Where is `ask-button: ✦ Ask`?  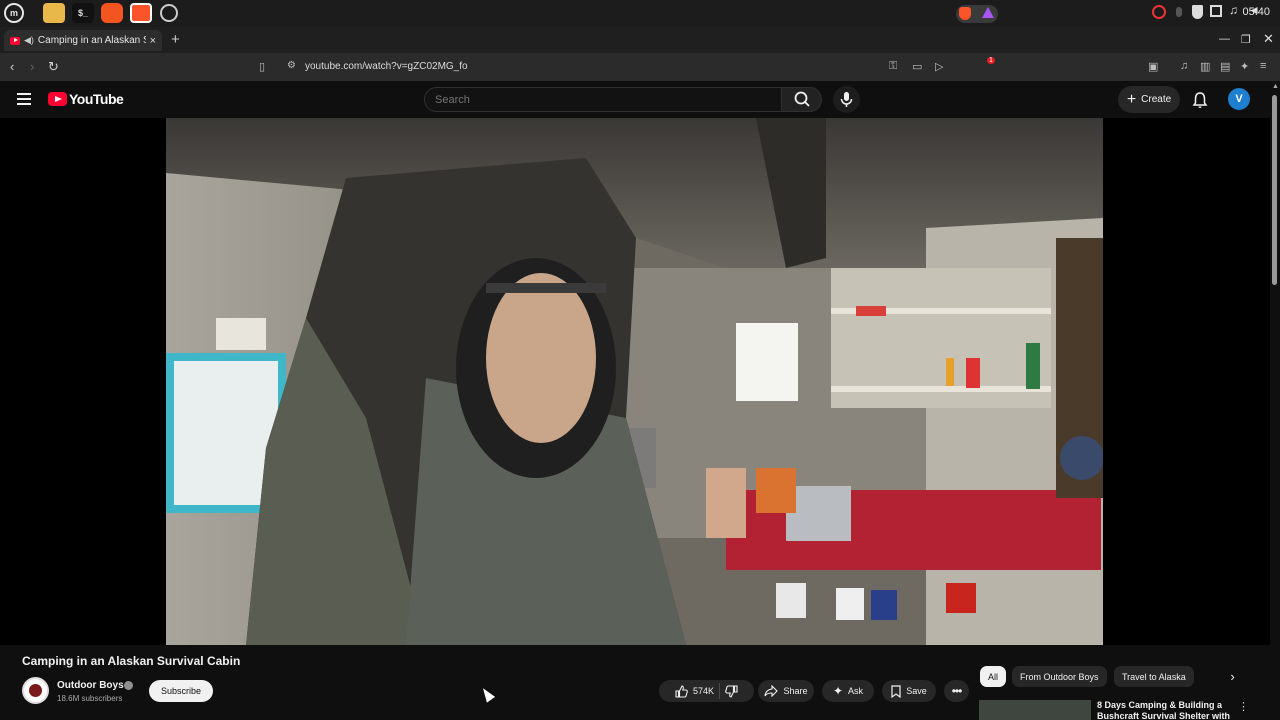 ask-button: ✦ Ask is located at coordinates (848, 691).